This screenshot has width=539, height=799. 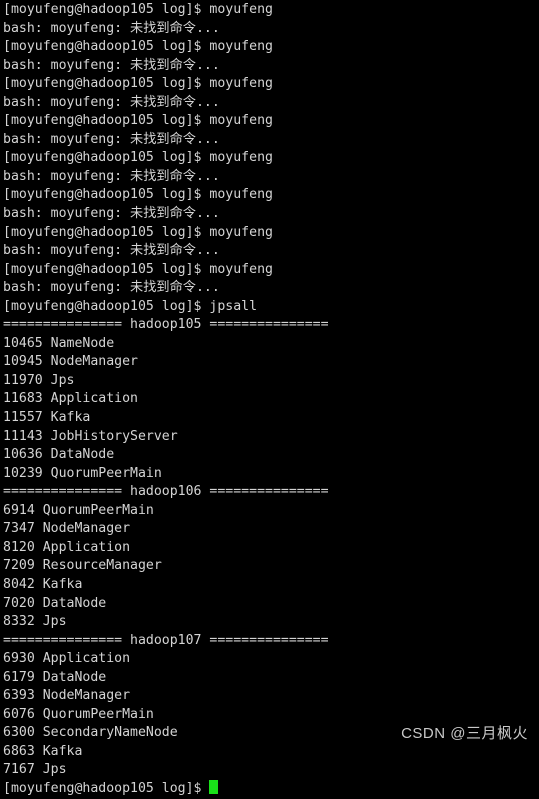 I want to click on terminal-line-proc: 7347 NodeManager, so click(x=67, y=529).